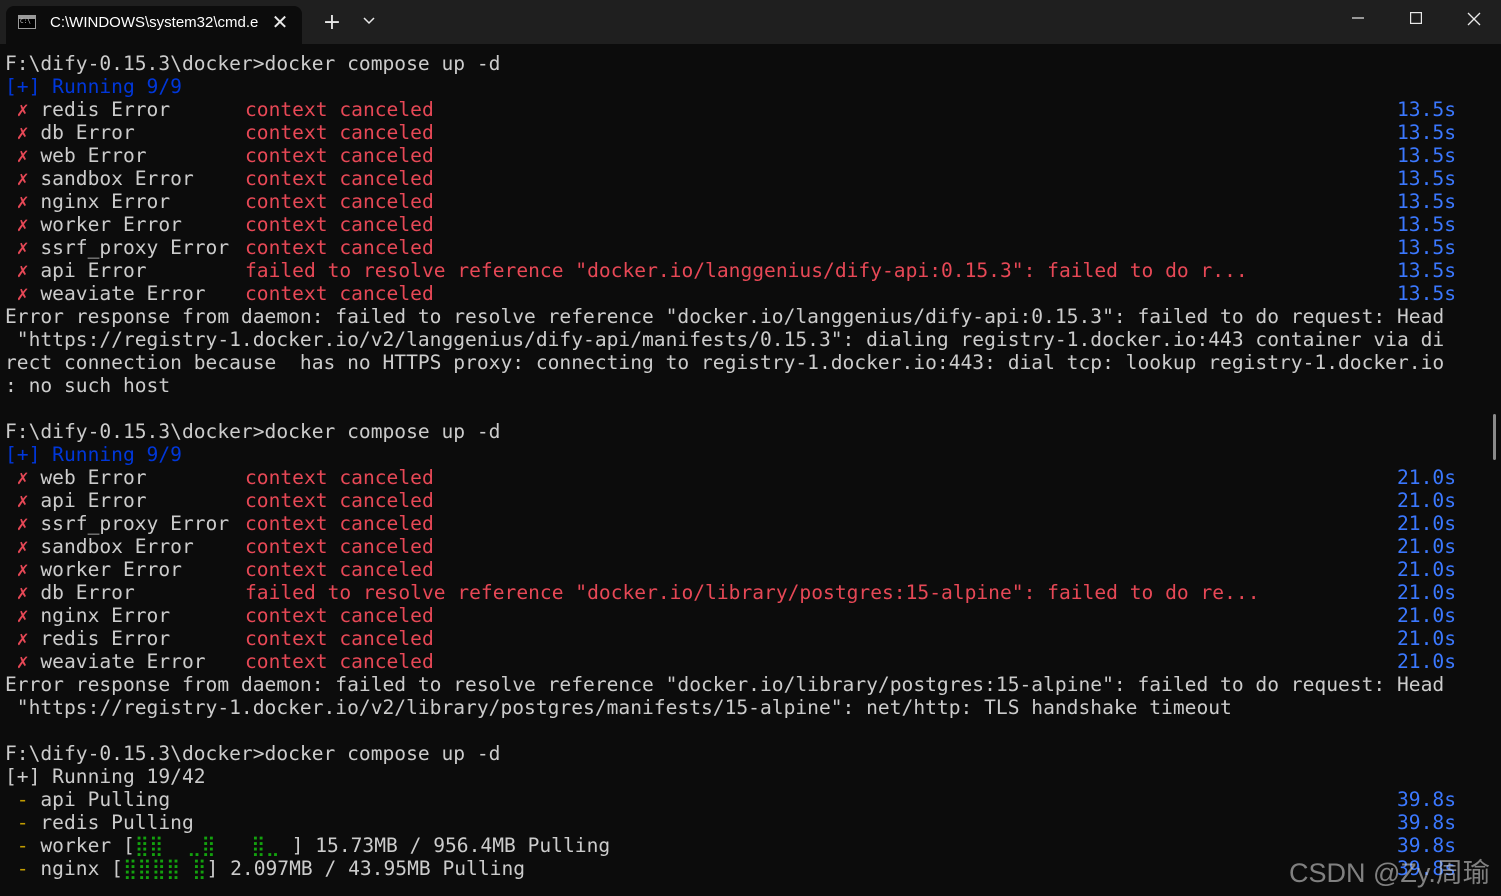 The height and width of the screenshot is (896, 1501). What do you see at coordinates (744, 661) in the screenshot?
I see `service-status-line: ✗ weaviate Error context canceled 21.0s` at bounding box center [744, 661].